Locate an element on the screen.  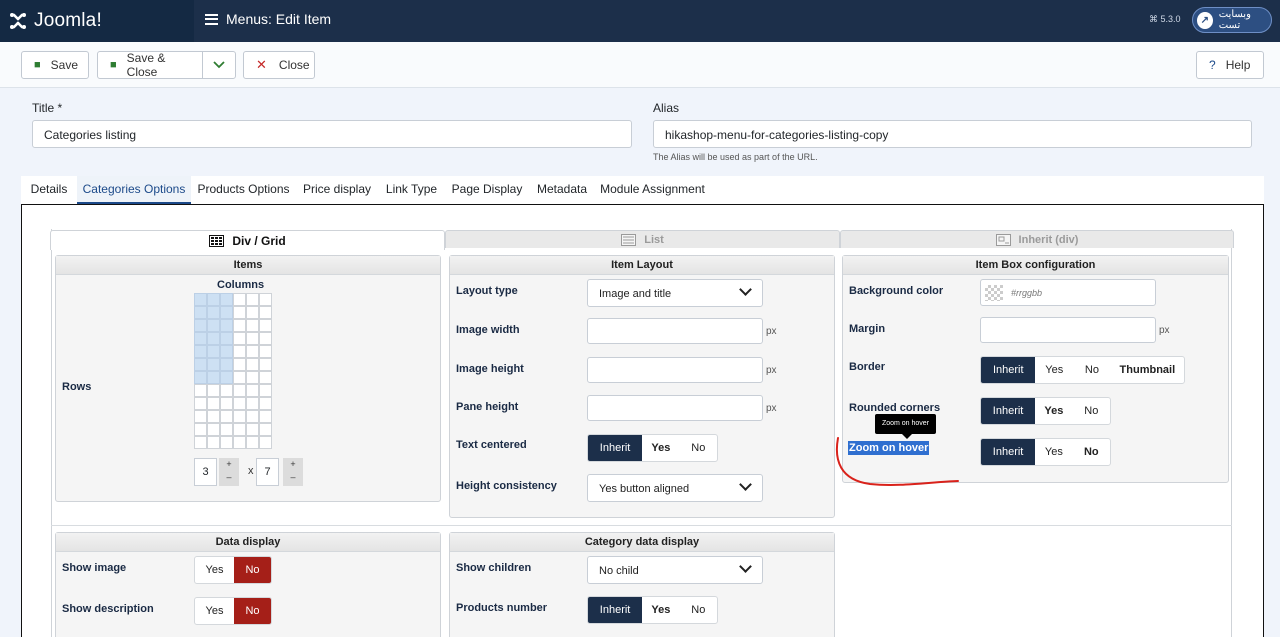
margin-input is located at coordinates (1068, 330).